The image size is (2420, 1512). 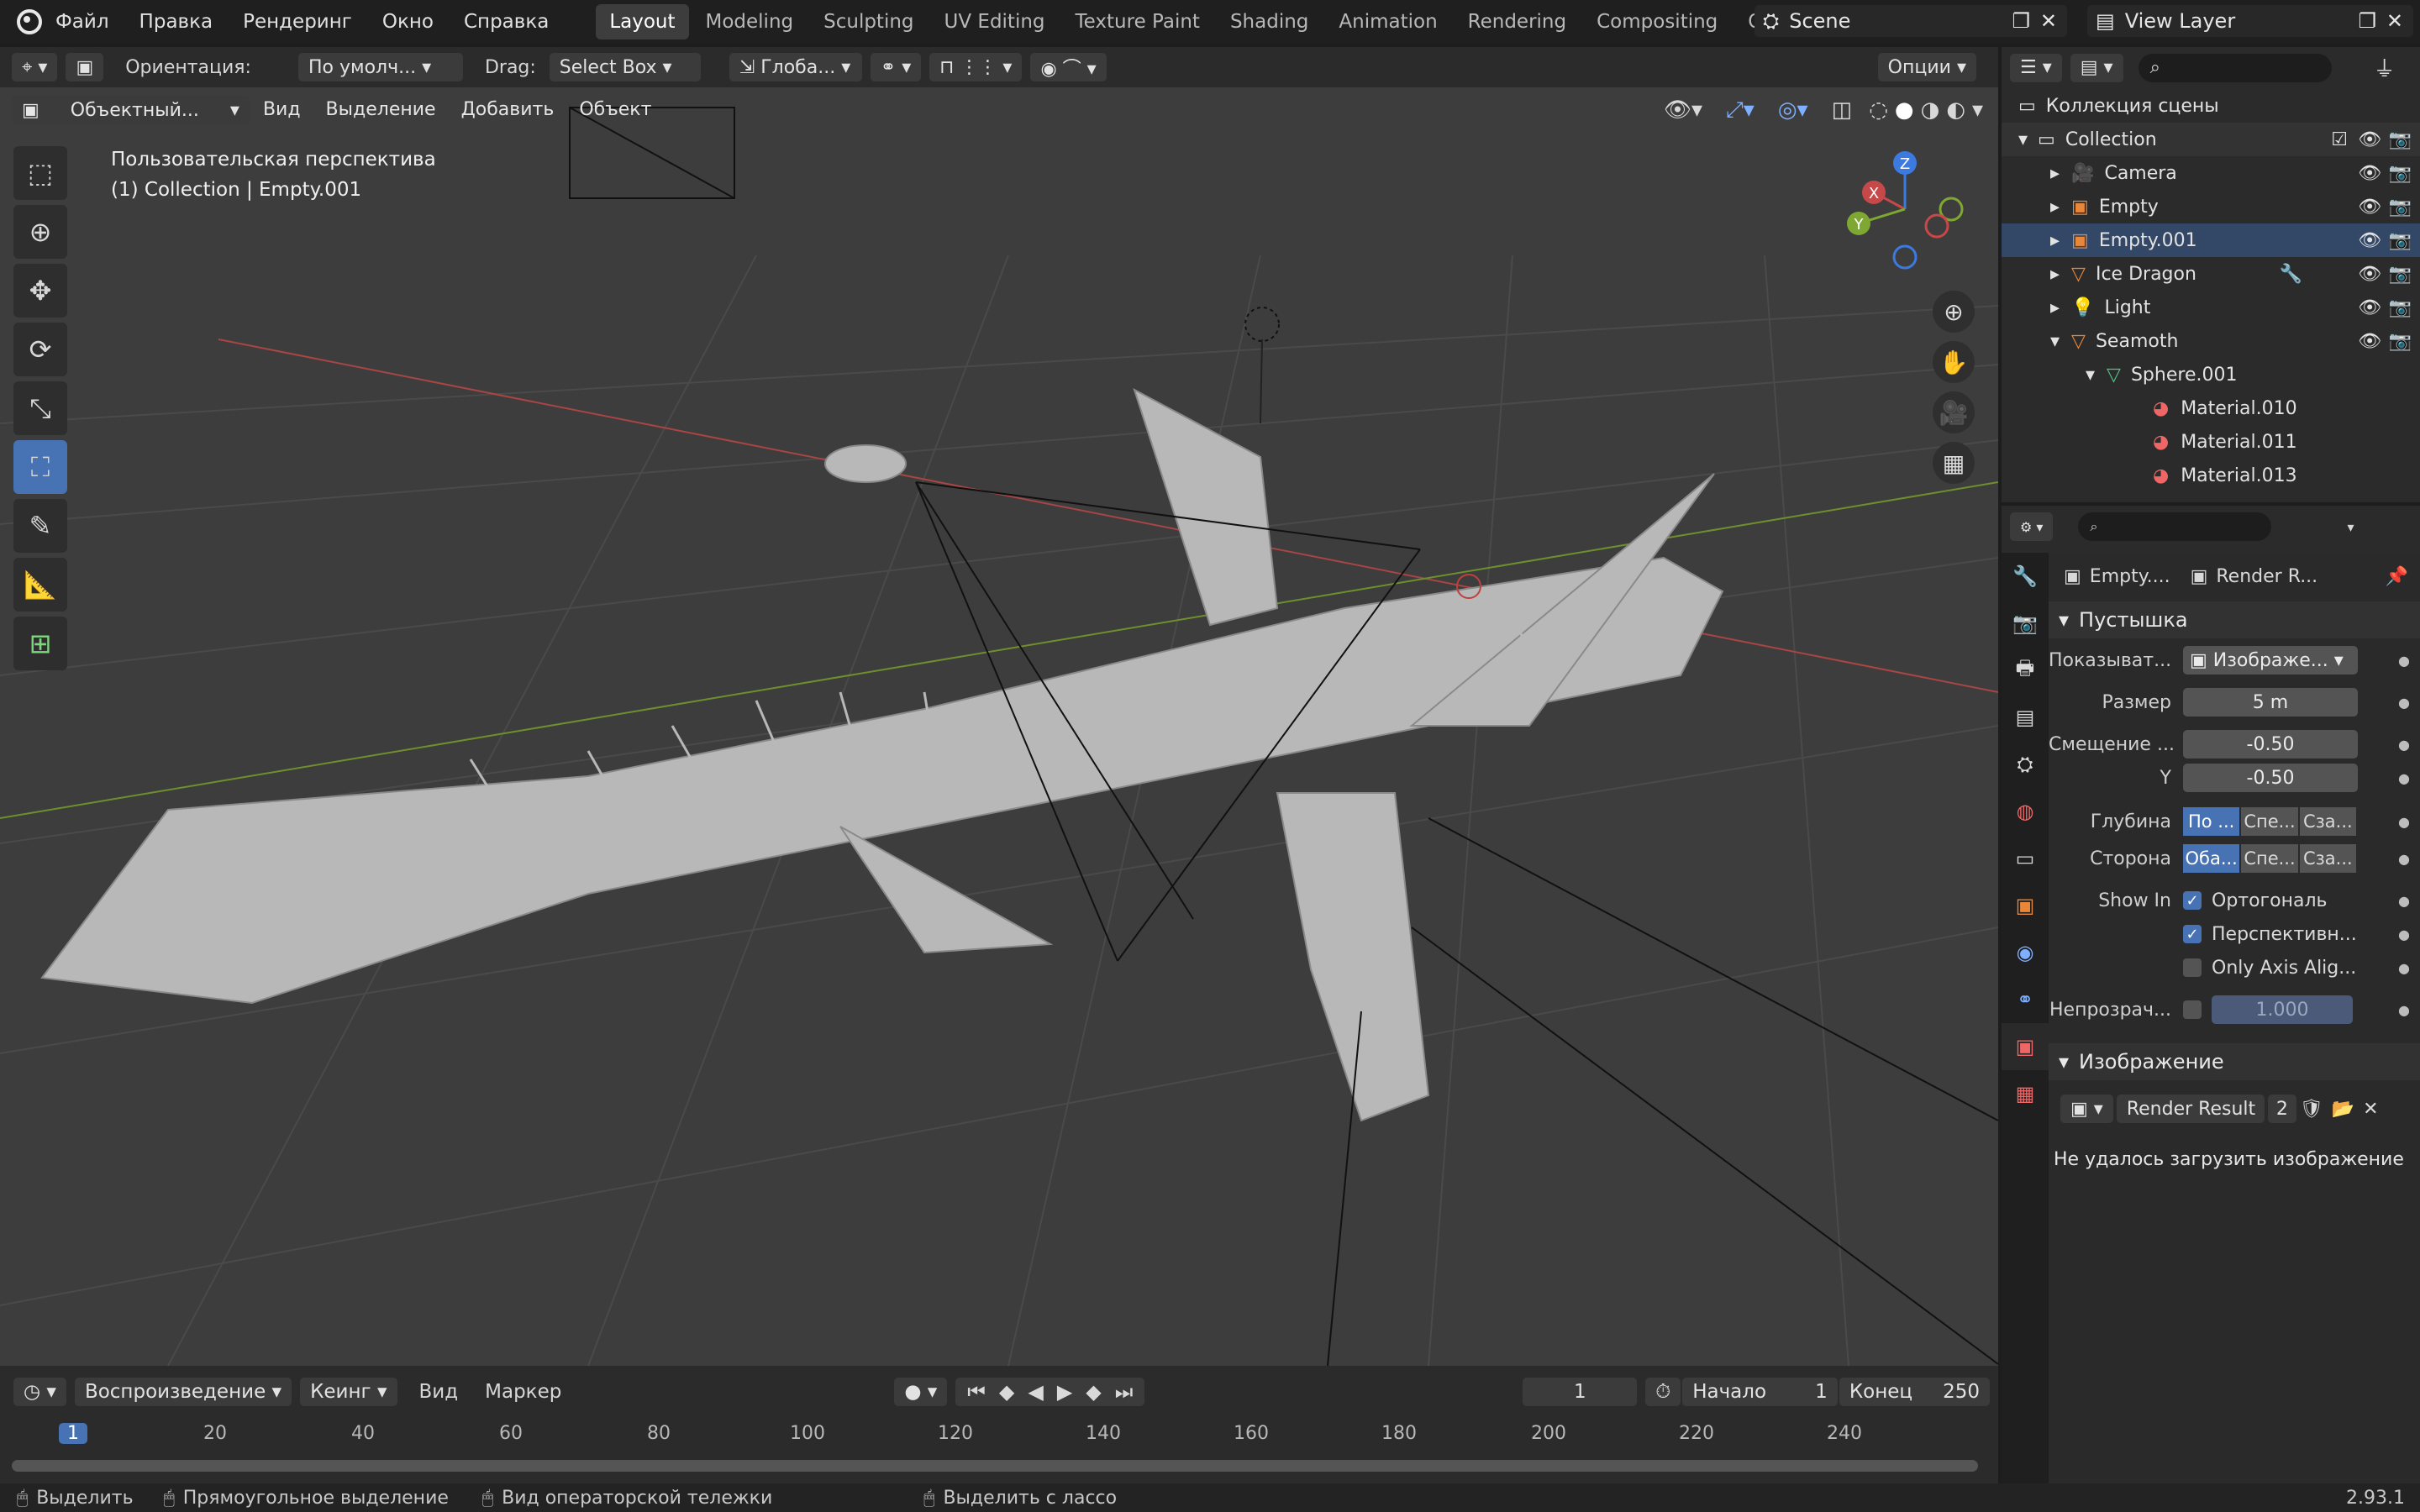 What do you see at coordinates (1793, 110) in the screenshot?
I see `overlay-toggle-icon: ◎▾` at bounding box center [1793, 110].